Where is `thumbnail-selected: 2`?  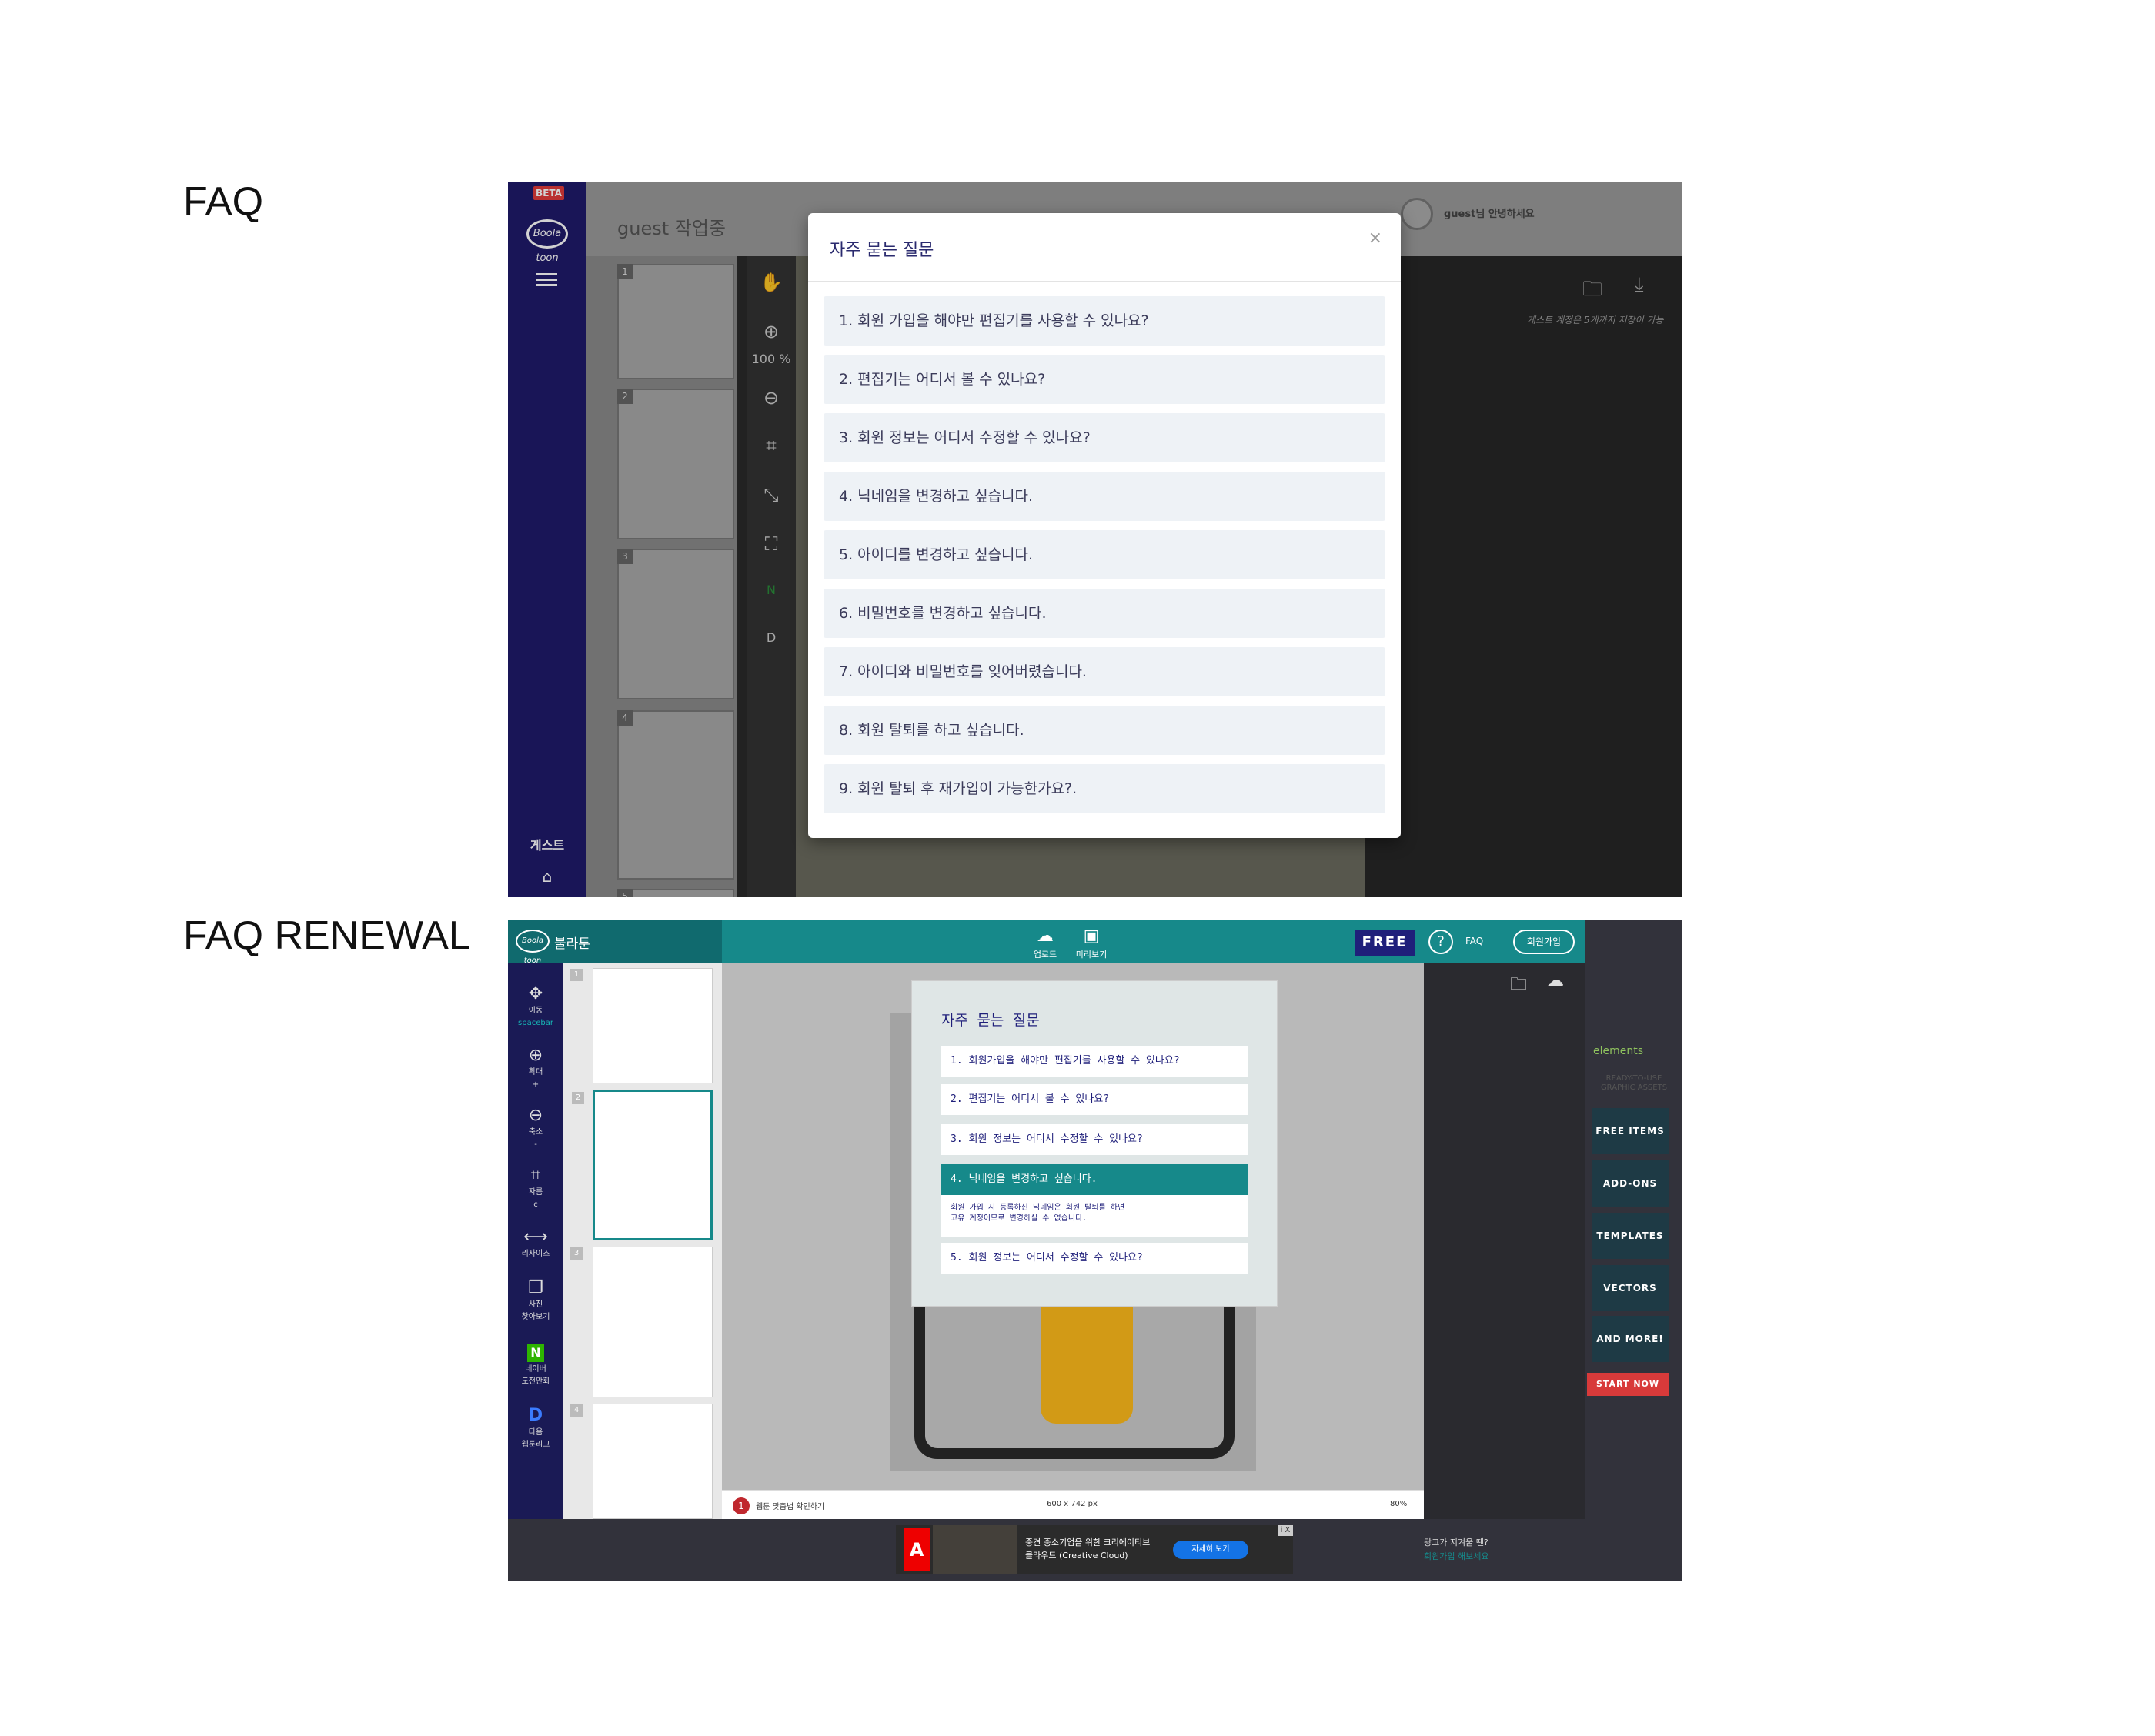 thumbnail-selected: 2 is located at coordinates (642, 1165).